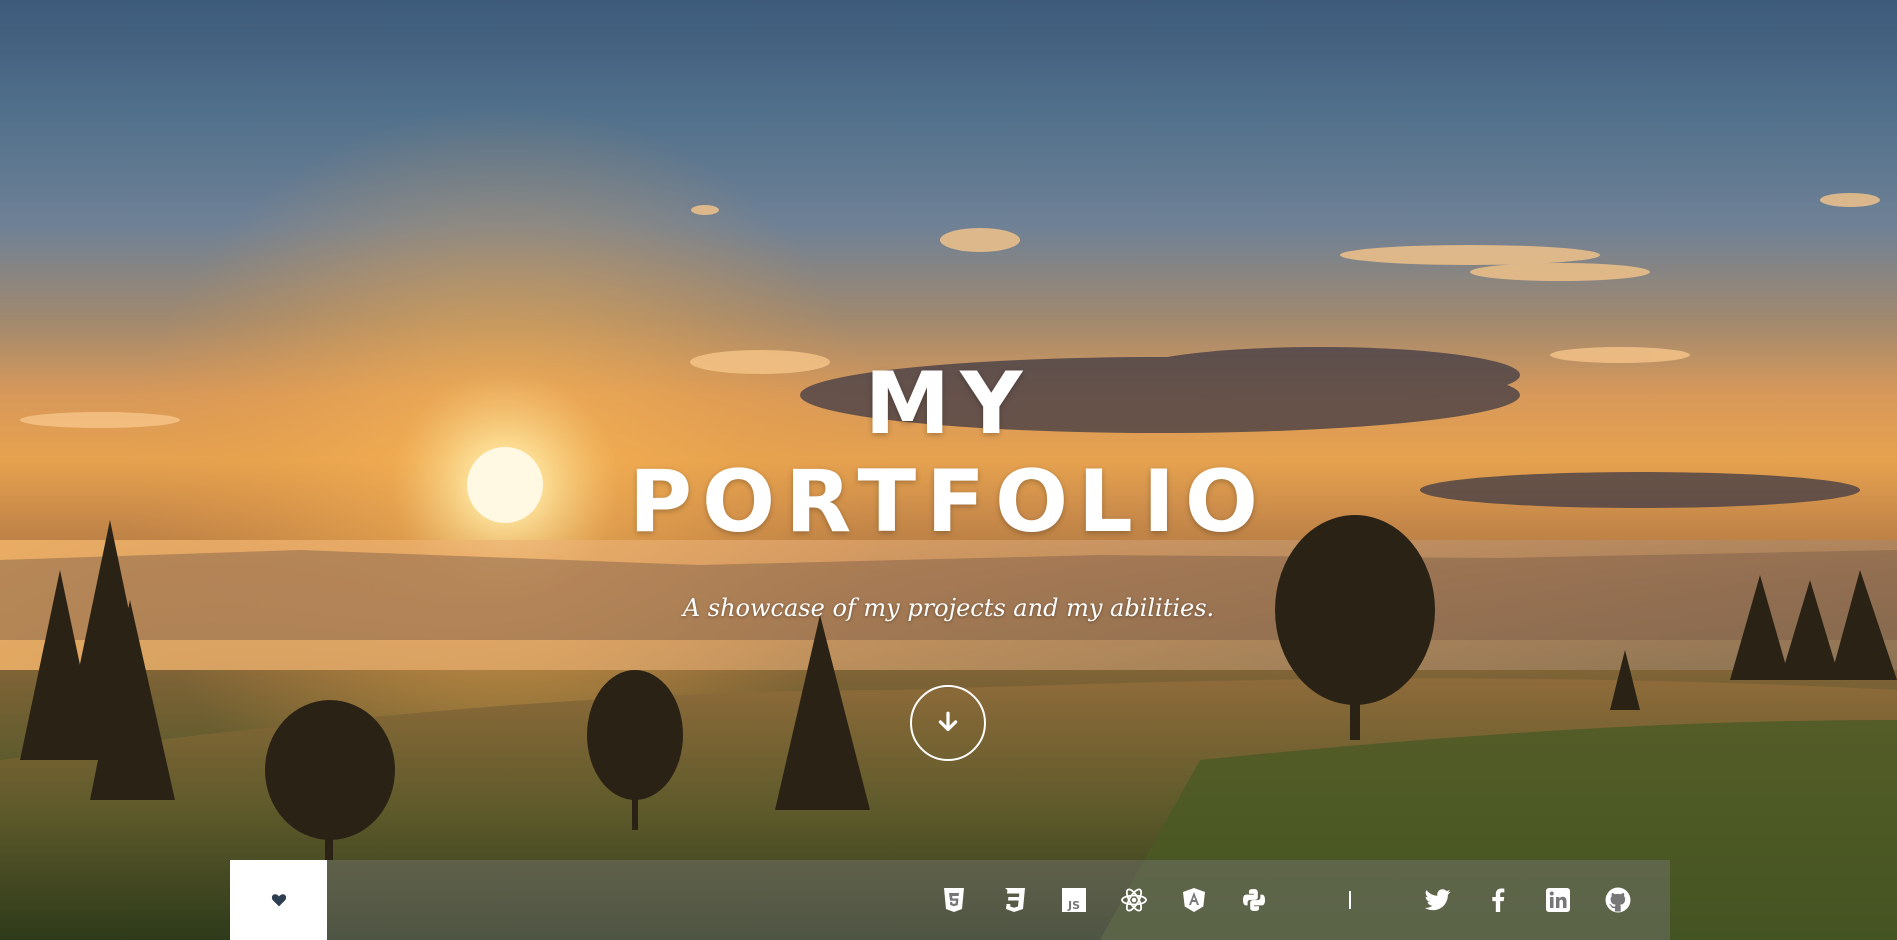  Describe the element at coordinates (1014, 900) in the screenshot. I see `css3-icon` at that location.